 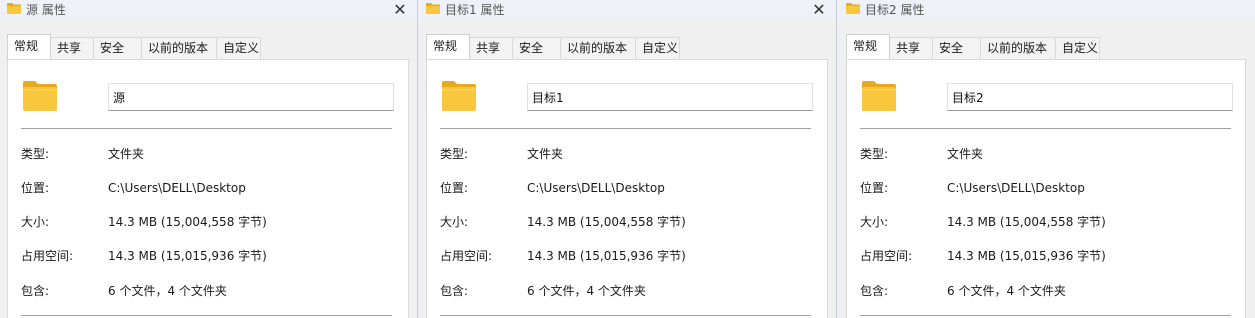 I want to click on title-bar: 目标1 属性 ✕, so click(x=627, y=10).